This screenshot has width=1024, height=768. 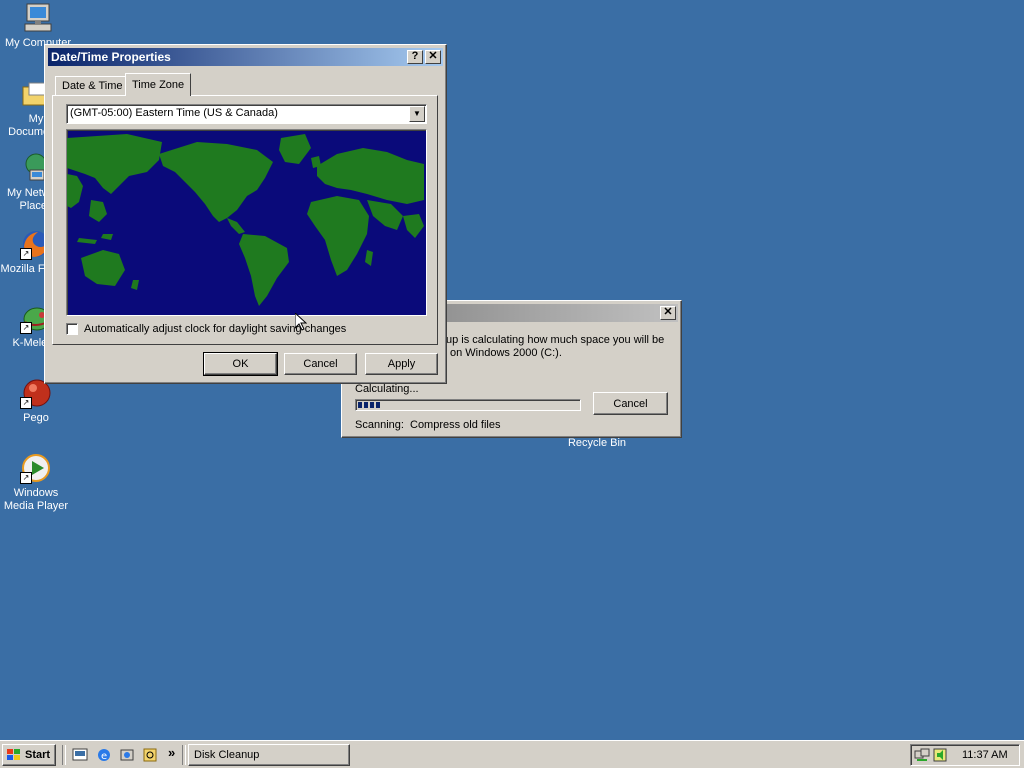 I want to click on cleanup-message-line2: on Windows 2000 (C:)., so click(x=506, y=353).